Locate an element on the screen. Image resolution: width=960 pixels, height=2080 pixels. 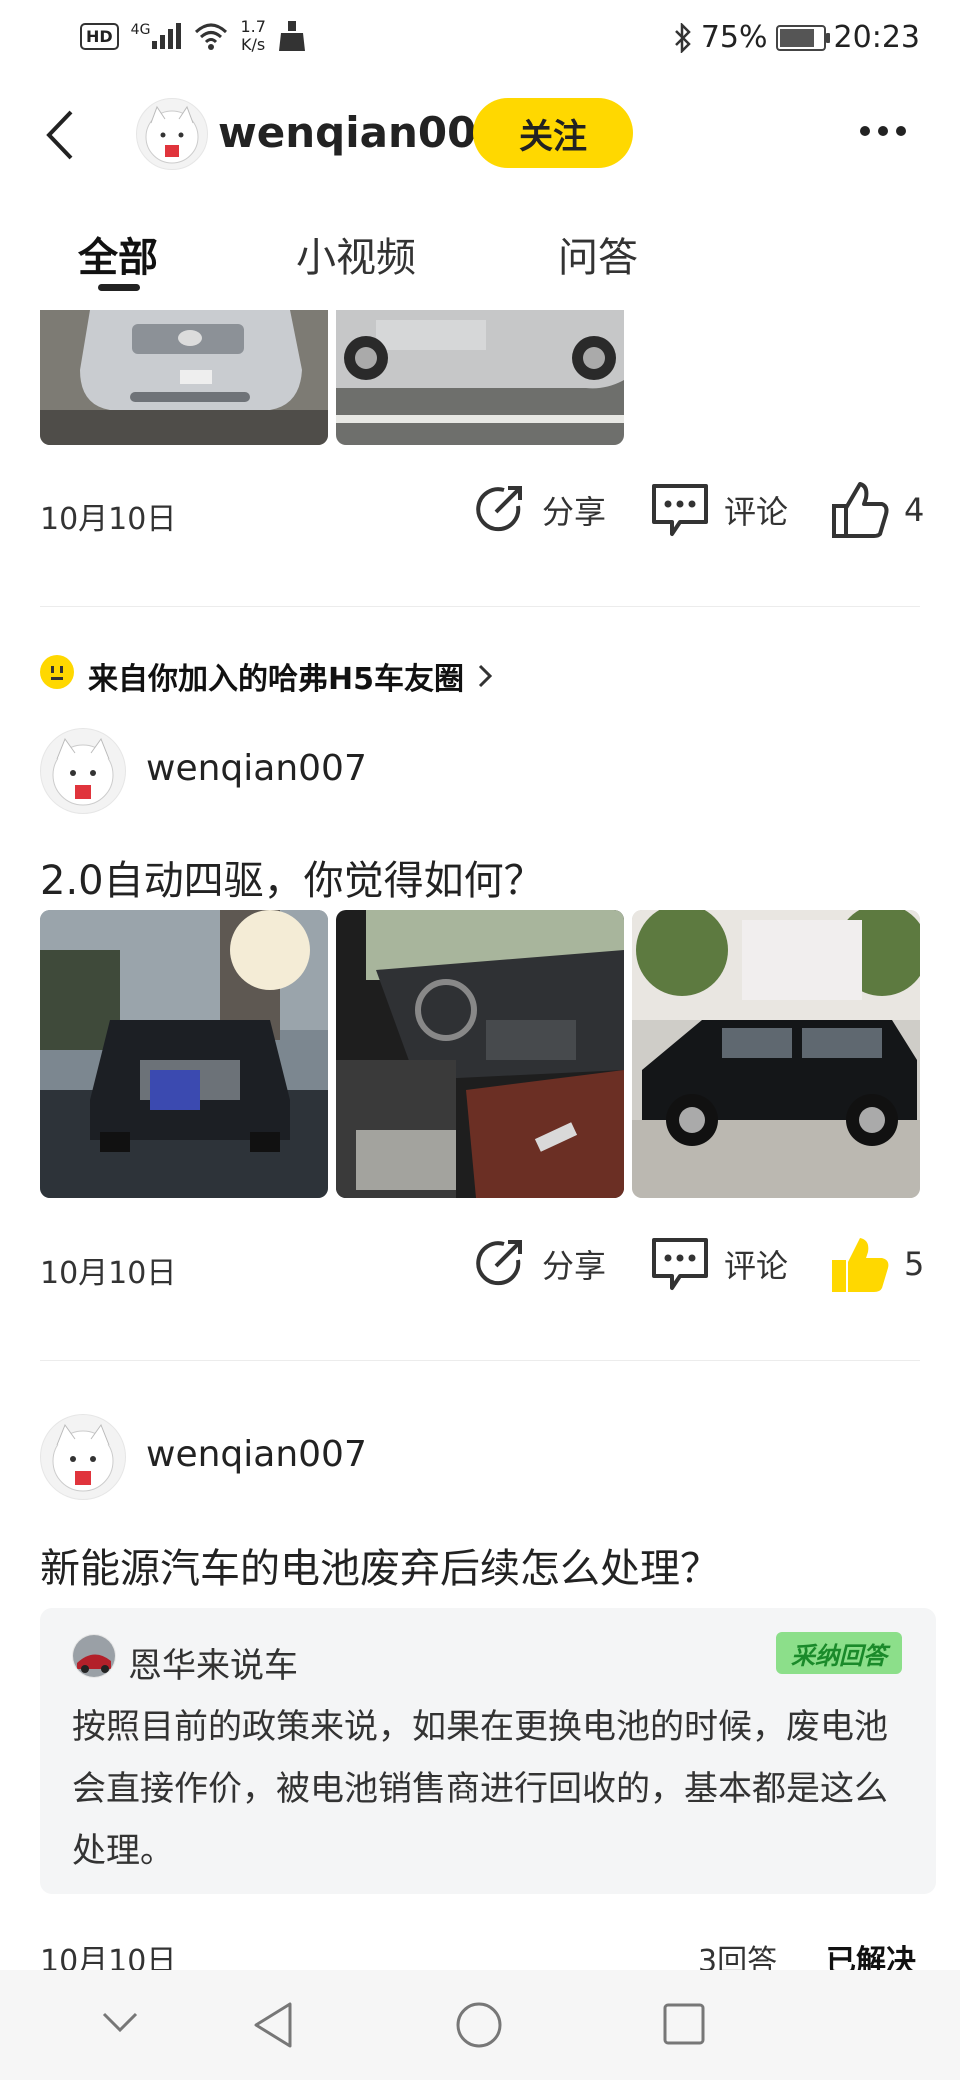
post-title: 2.0自动四驱，你觉得如何？ is located at coordinates (292, 877).